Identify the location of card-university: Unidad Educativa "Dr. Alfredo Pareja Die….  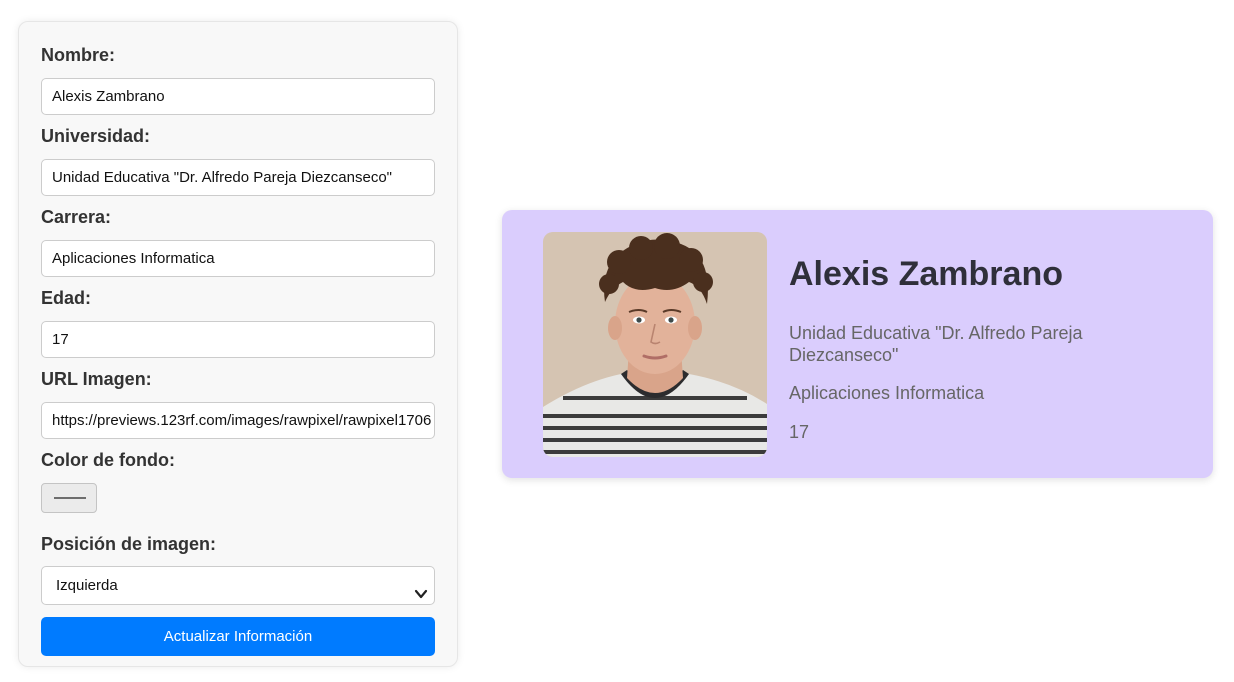
(936, 344).